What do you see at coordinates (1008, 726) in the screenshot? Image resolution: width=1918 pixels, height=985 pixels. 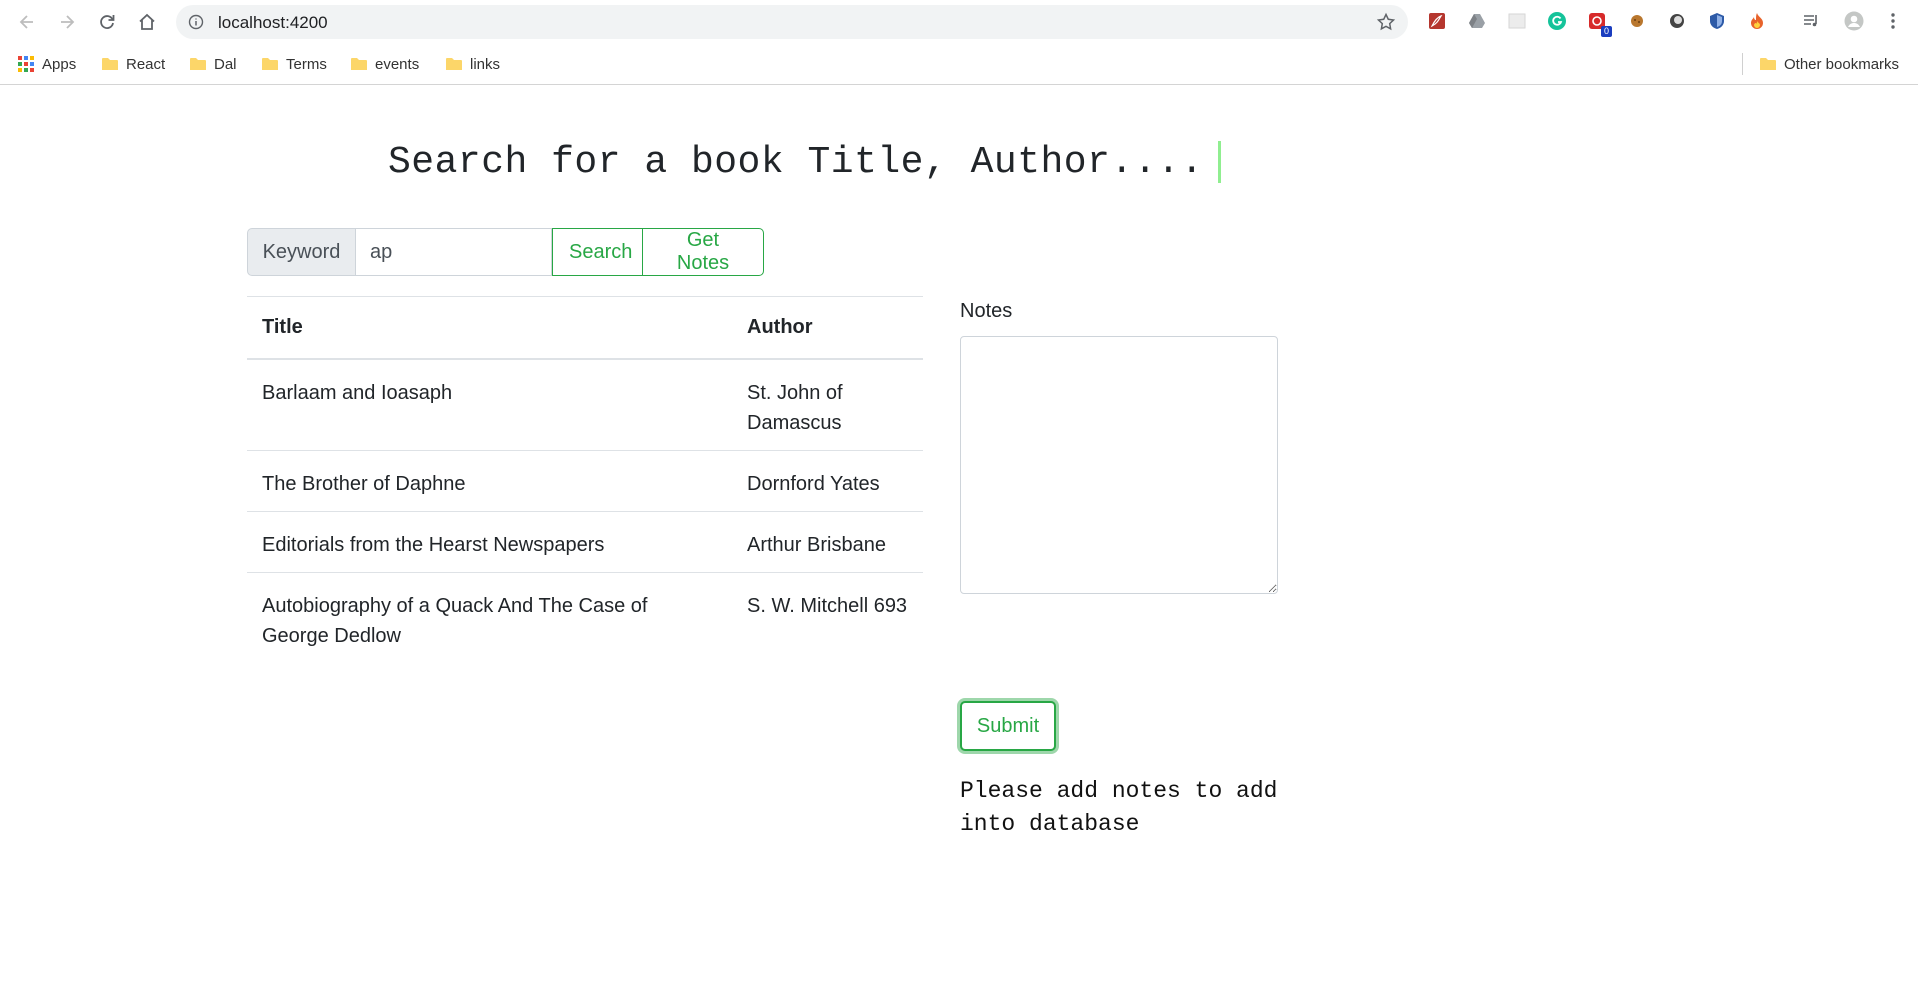 I see `submit-button: Submit` at bounding box center [1008, 726].